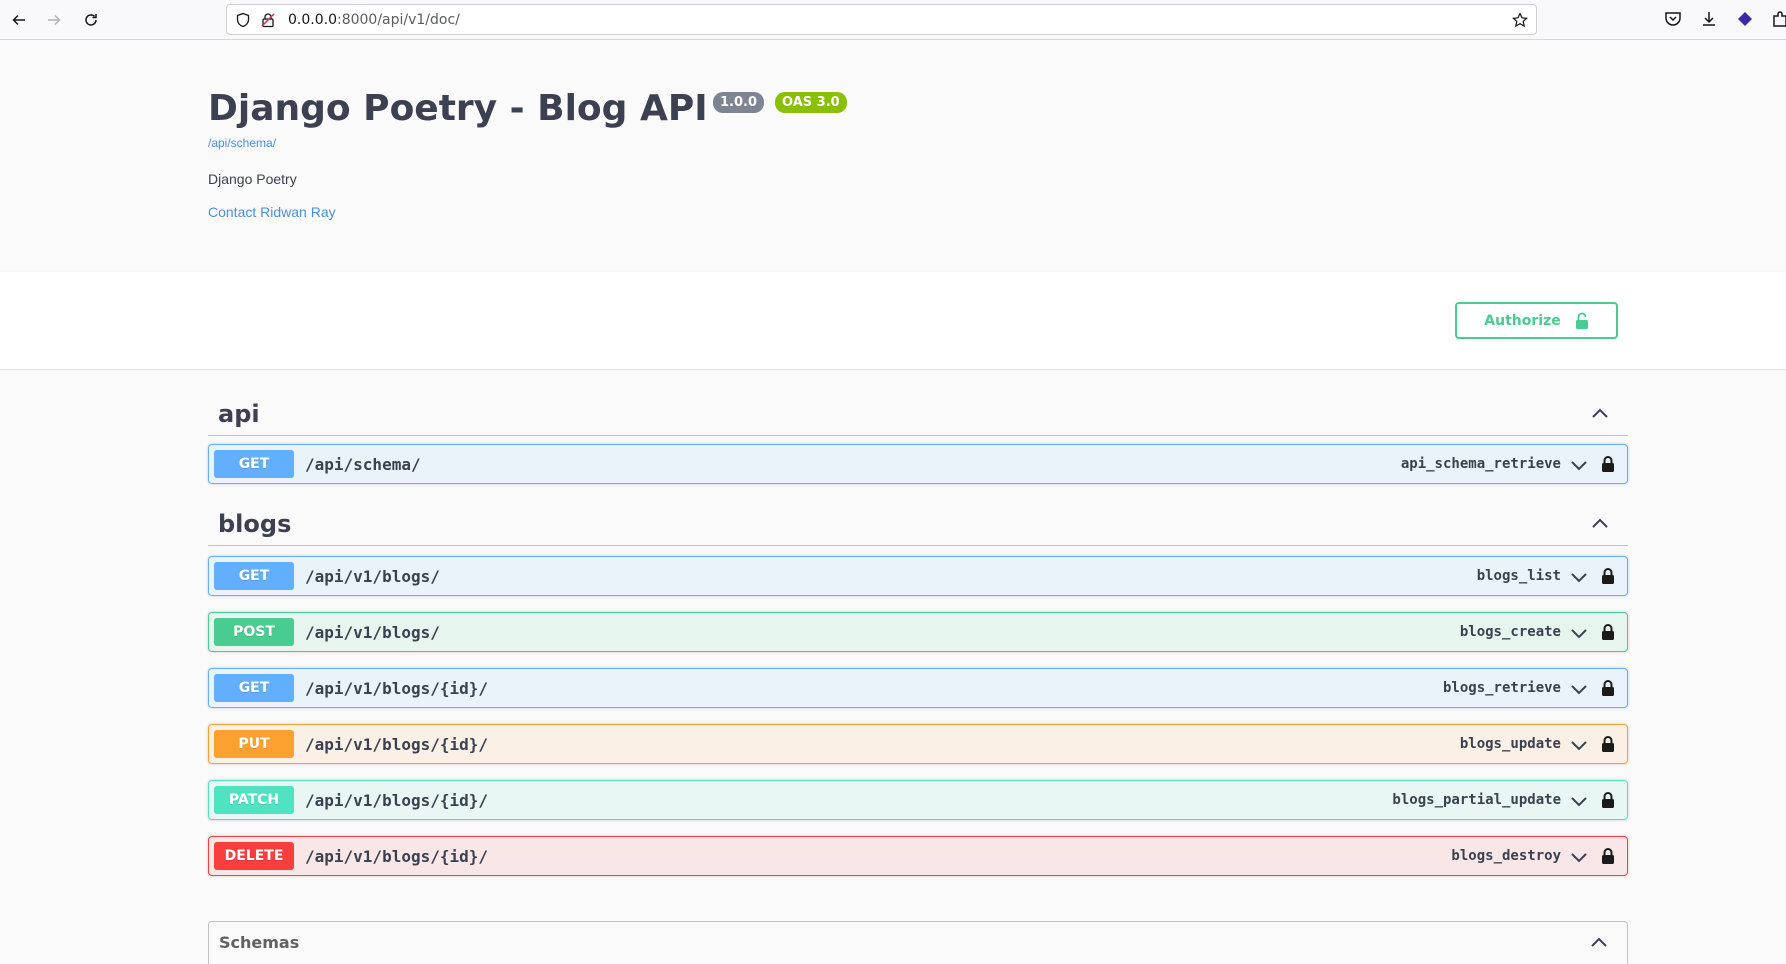 The height and width of the screenshot is (964, 1786). Describe the element at coordinates (254, 800) in the screenshot. I see `method-badge: PATCH` at that location.